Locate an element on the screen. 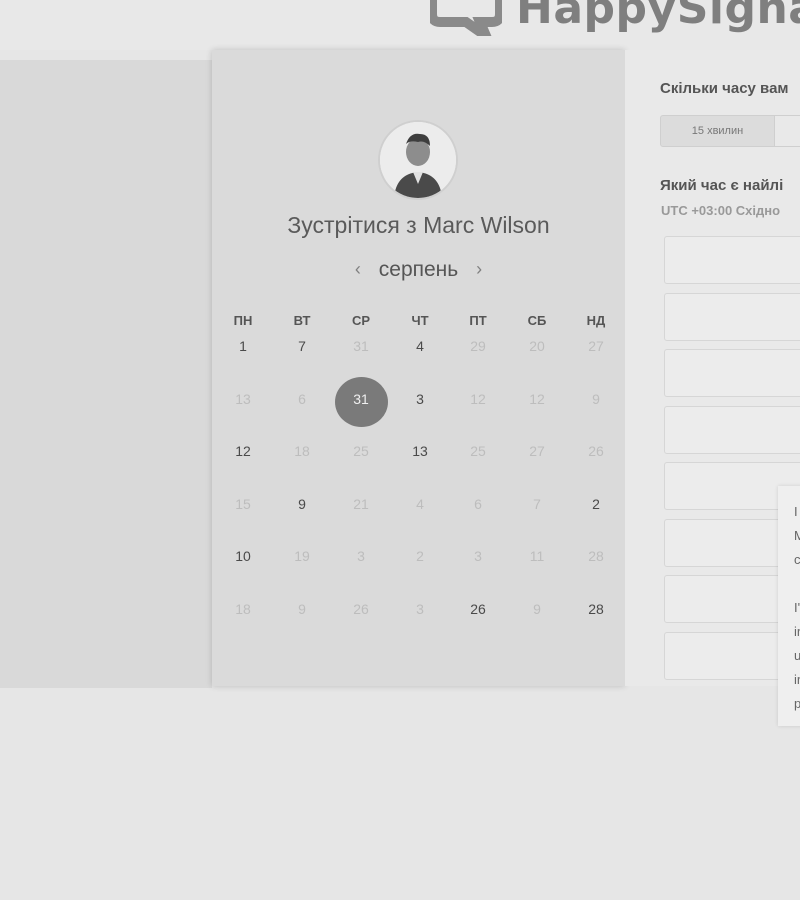 The image size is (800, 900). logo: HappySignal is located at coordinates (613, 25).